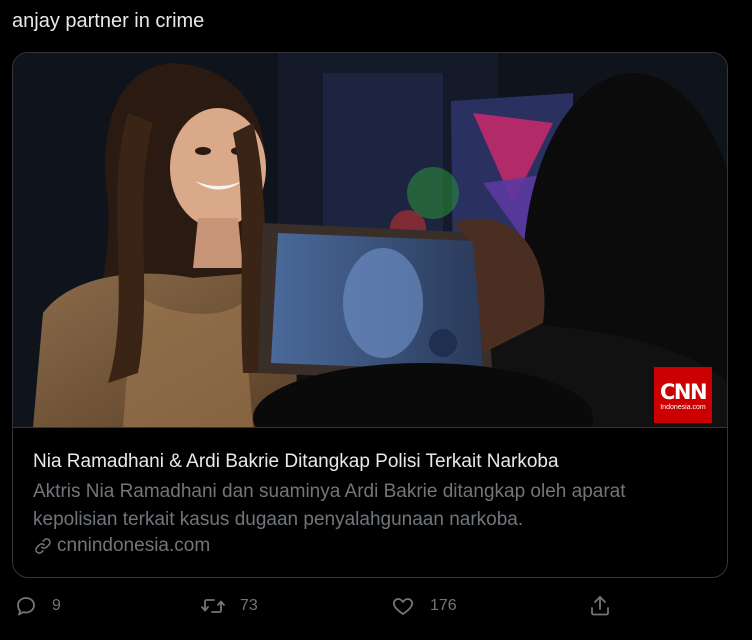 This screenshot has height=640, width=752. Describe the element at coordinates (56, 605) in the screenshot. I see `reply-count: 9` at that location.